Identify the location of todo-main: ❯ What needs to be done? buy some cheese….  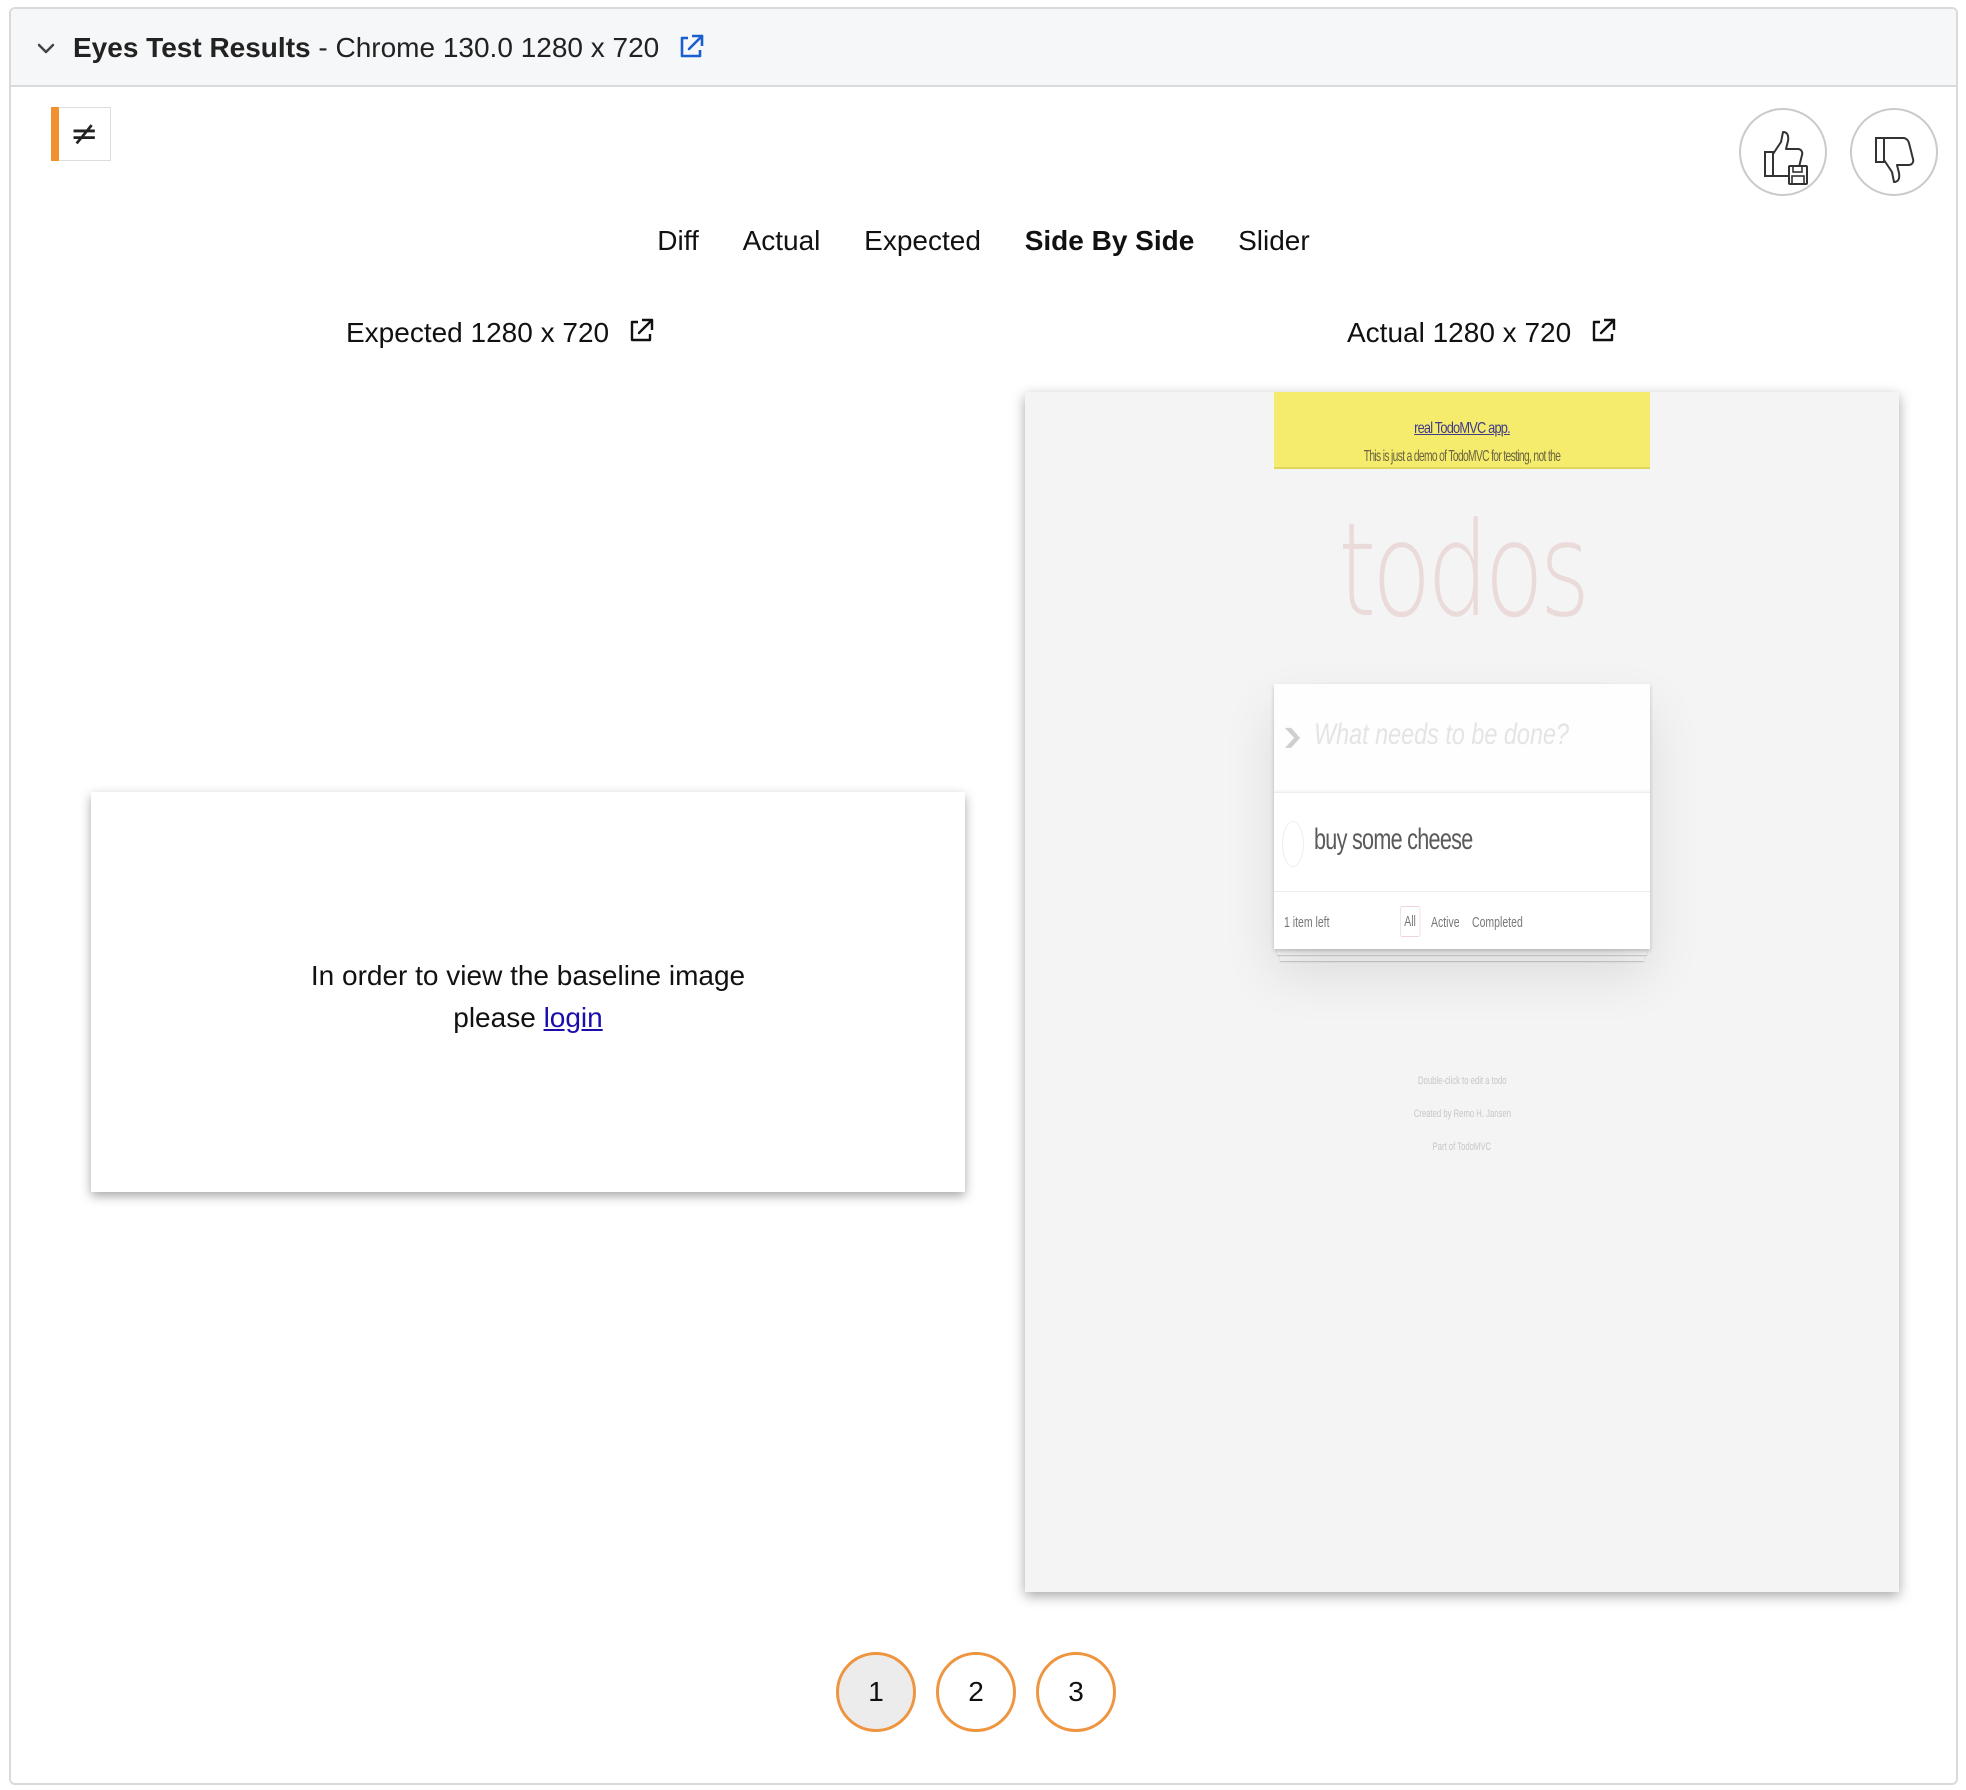
(1462, 816).